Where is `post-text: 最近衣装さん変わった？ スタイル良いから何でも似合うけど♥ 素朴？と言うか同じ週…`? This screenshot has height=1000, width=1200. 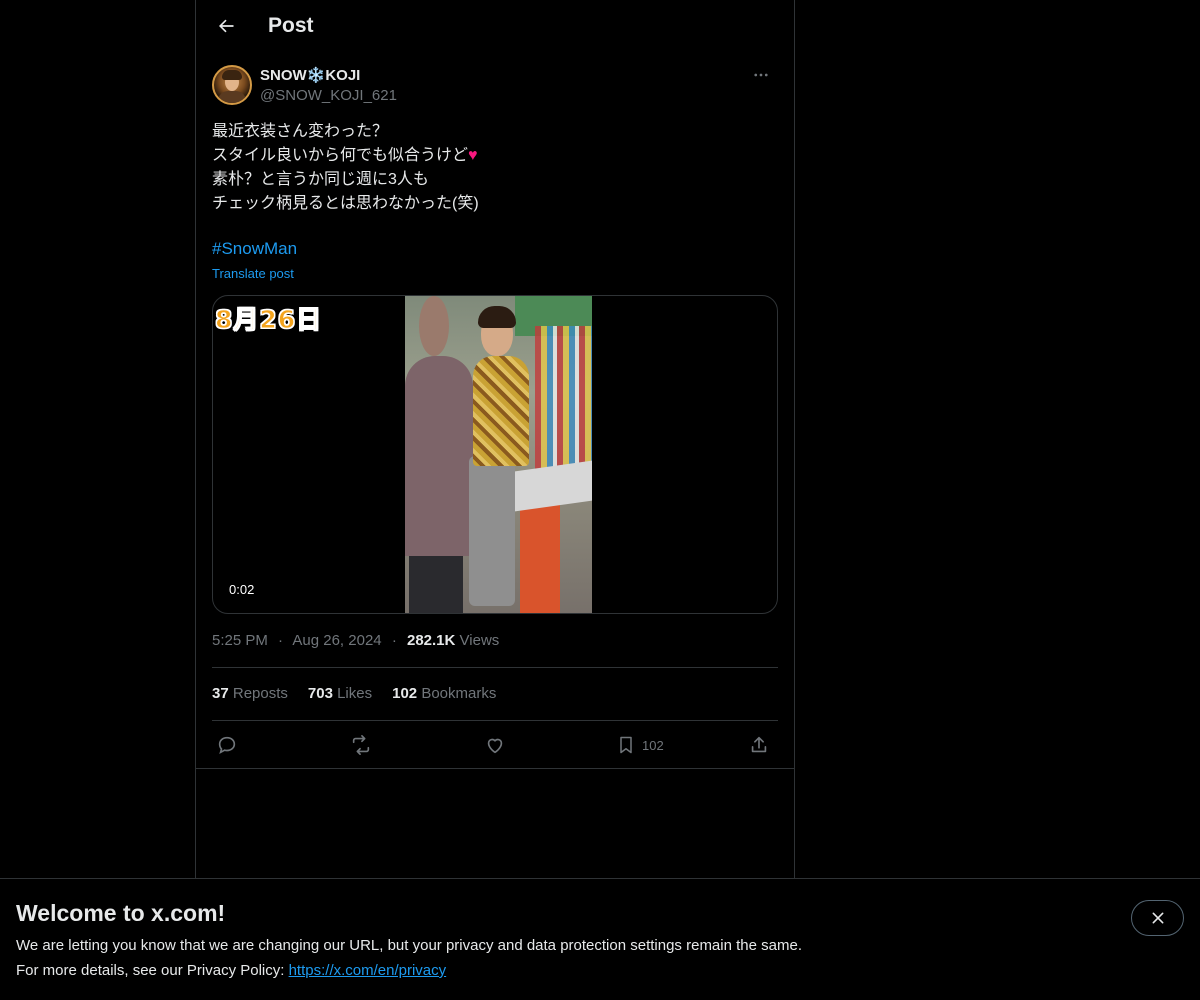 post-text: 最近衣装さん変わった？ スタイル良いから何でも似合うけど♥ 素朴？と言うか同じ週… is located at coordinates (495, 168).